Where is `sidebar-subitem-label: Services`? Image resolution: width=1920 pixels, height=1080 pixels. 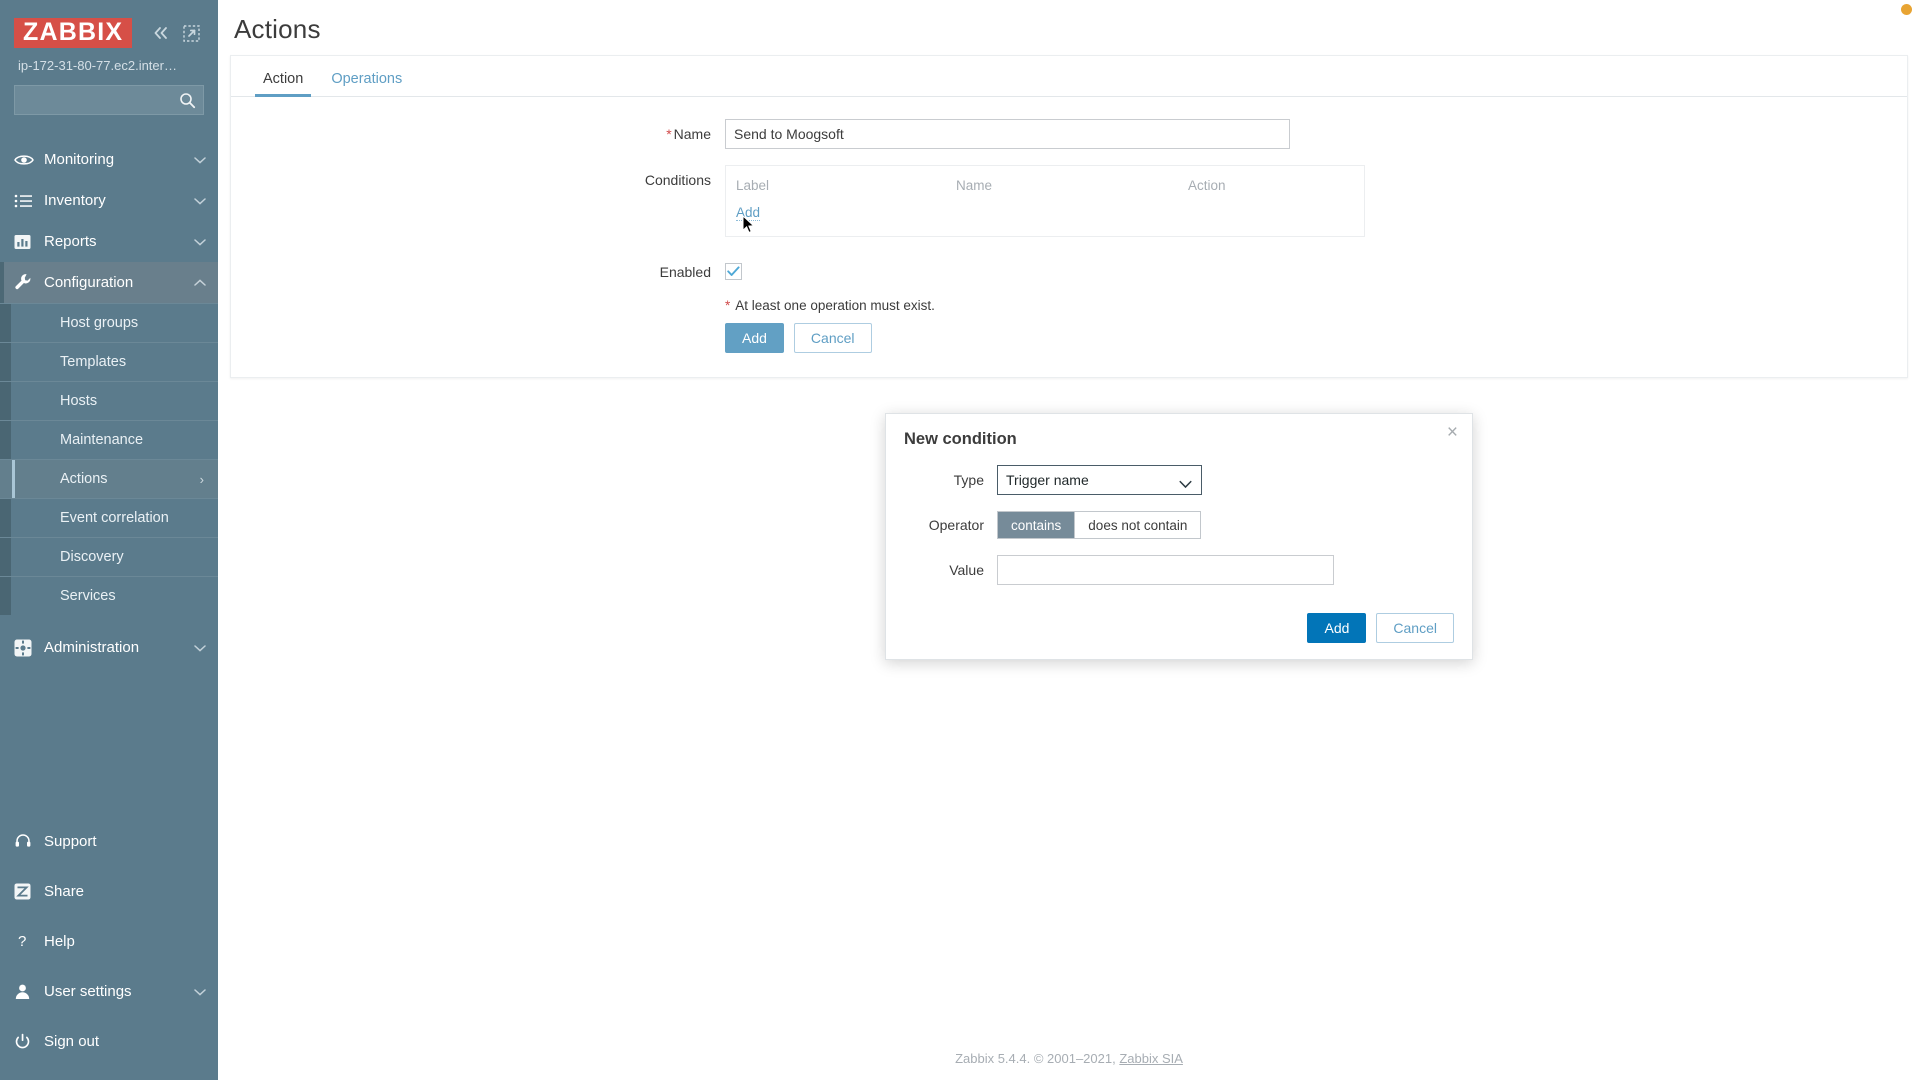 sidebar-subitem-label: Services is located at coordinates (88, 596).